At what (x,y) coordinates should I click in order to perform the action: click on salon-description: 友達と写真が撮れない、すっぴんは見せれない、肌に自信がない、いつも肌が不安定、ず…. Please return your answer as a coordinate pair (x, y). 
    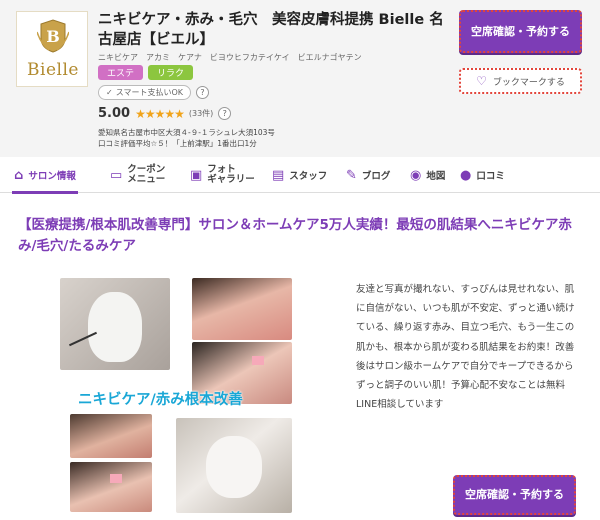
    Looking at the image, I should click on (465, 347).